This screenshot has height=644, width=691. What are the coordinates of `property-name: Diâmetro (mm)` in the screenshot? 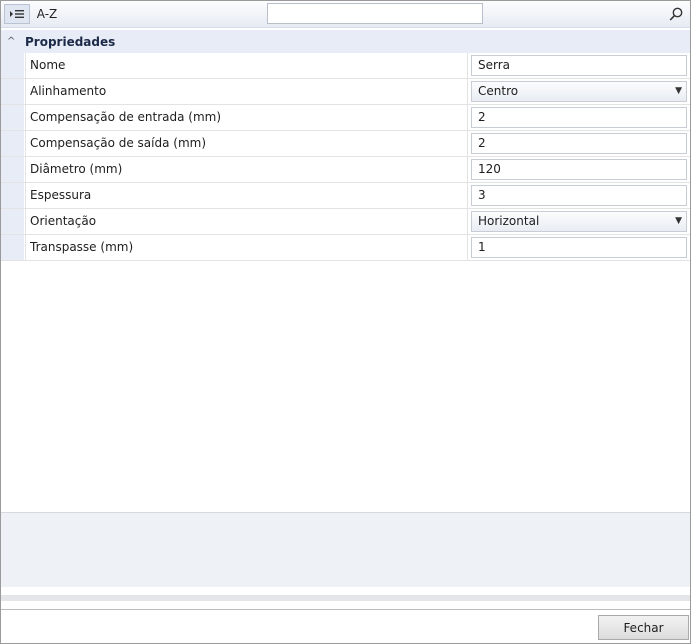 It's located at (246, 169).